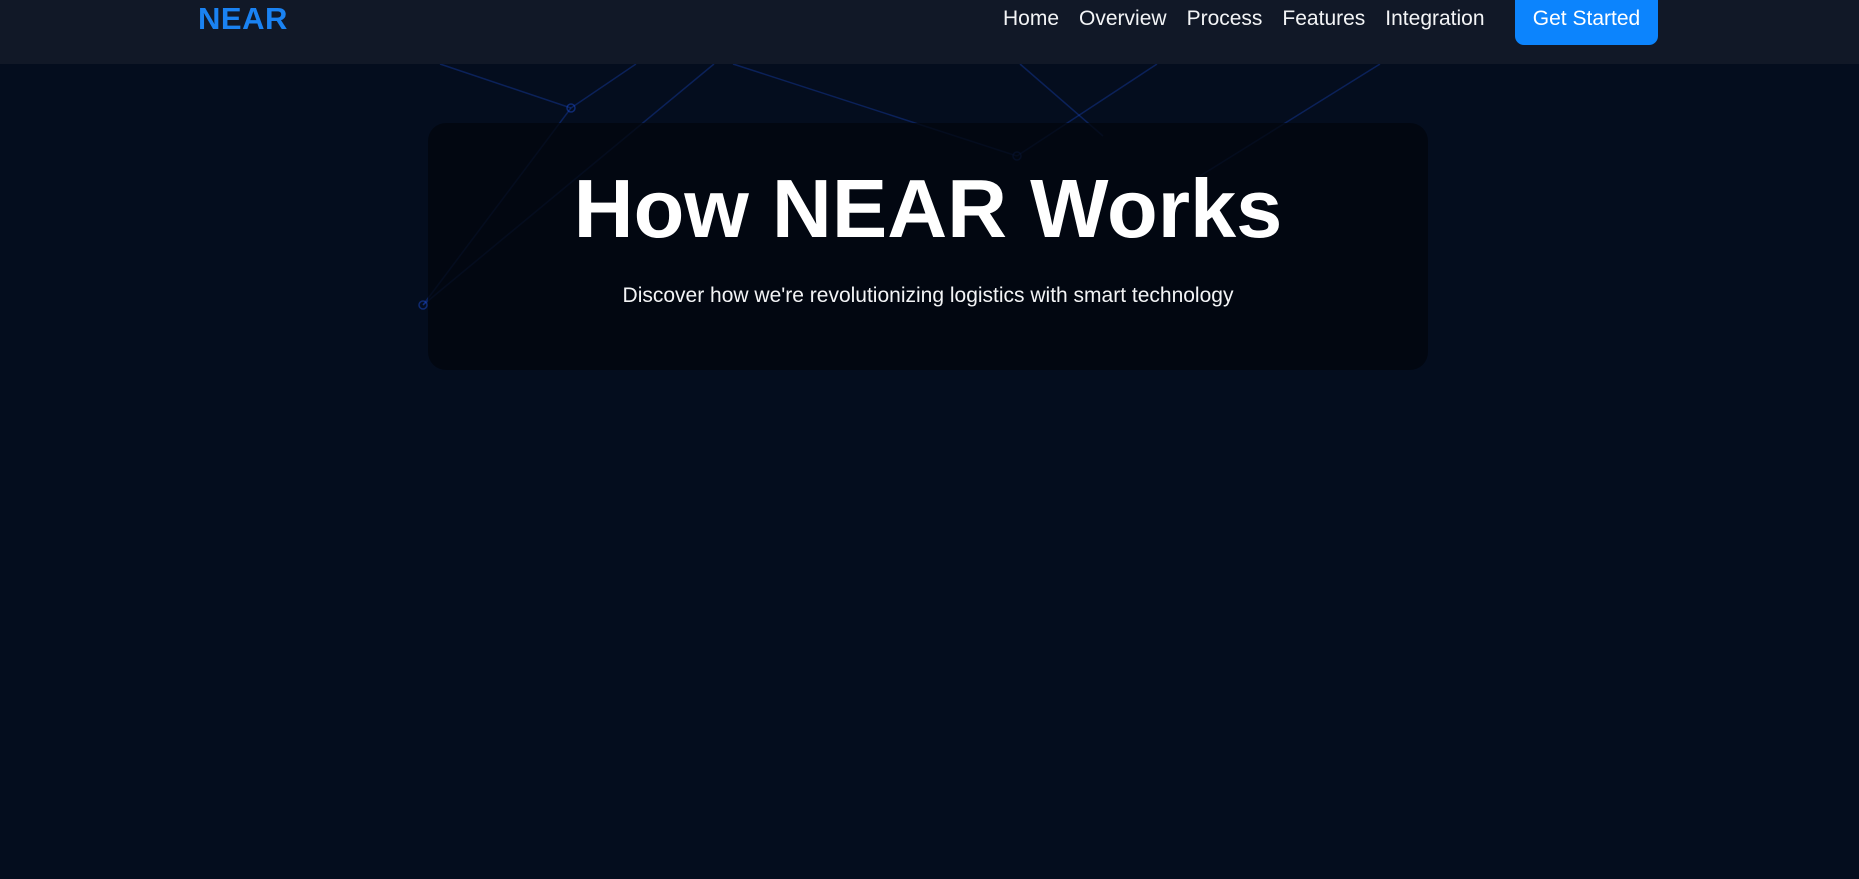  What do you see at coordinates (1586, 22) in the screenshot?
I see `get-started-button: Get Started` at bounding box center [1586, 22].